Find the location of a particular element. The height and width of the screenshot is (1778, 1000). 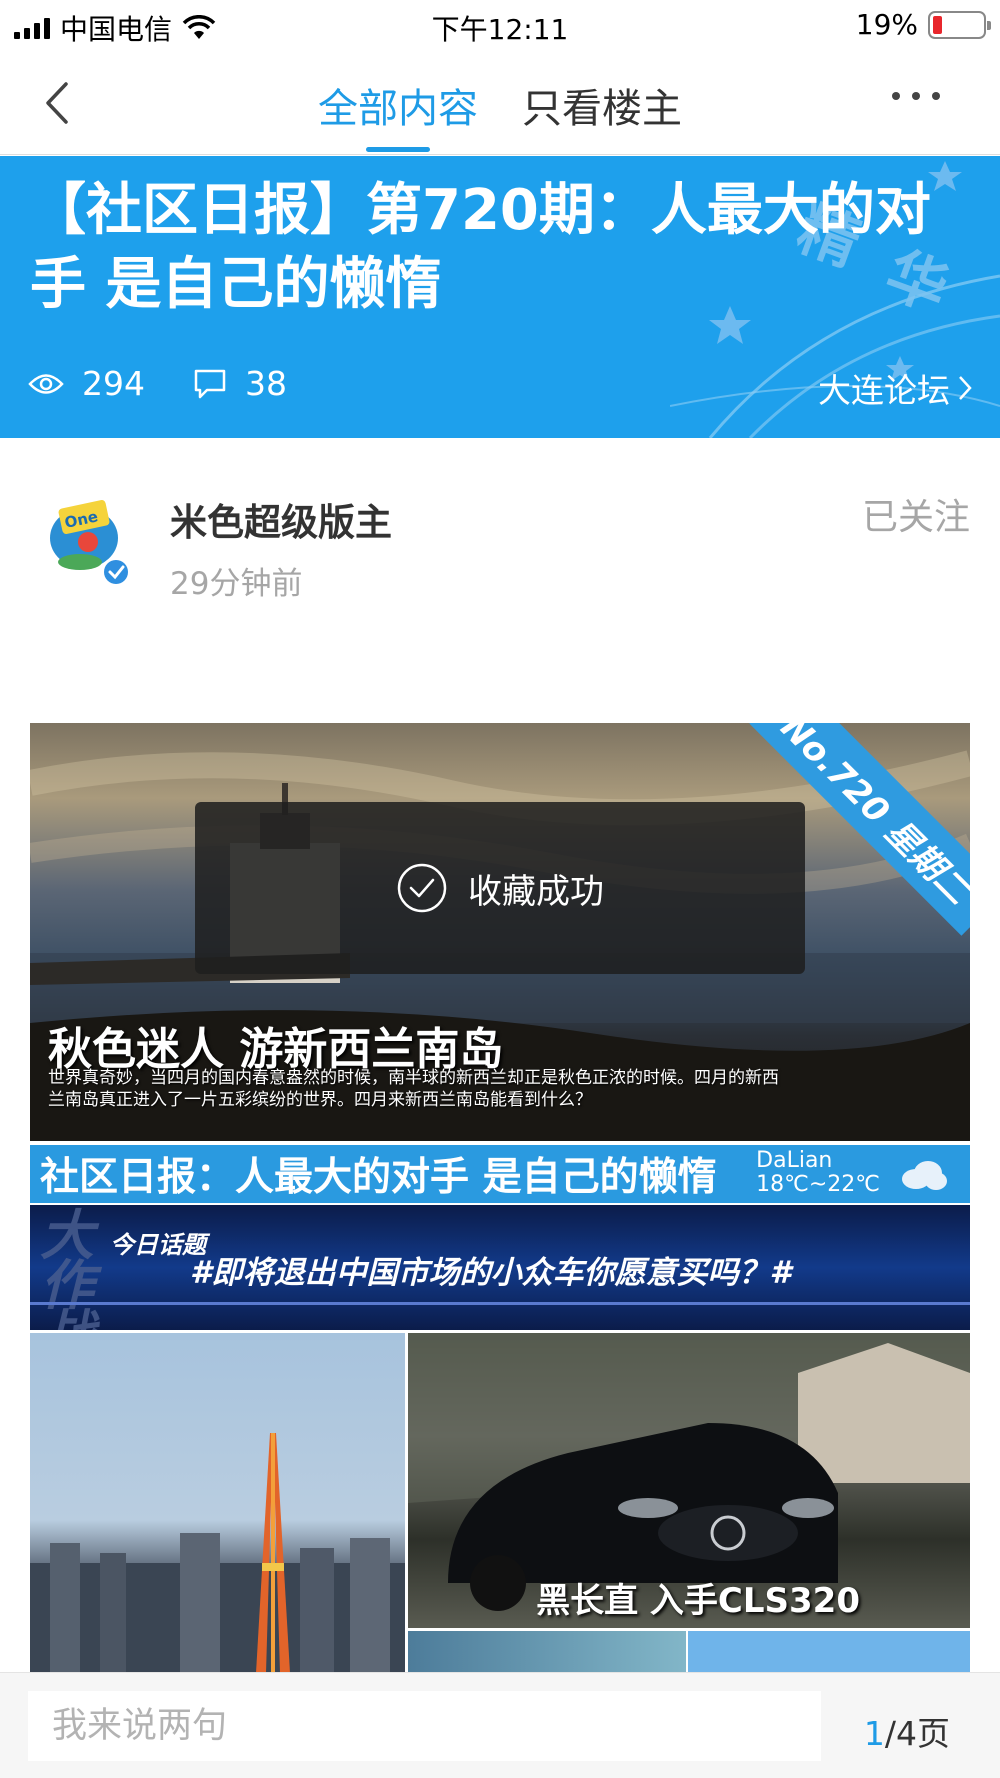

eye-icon is located at coordinates (46, 383).